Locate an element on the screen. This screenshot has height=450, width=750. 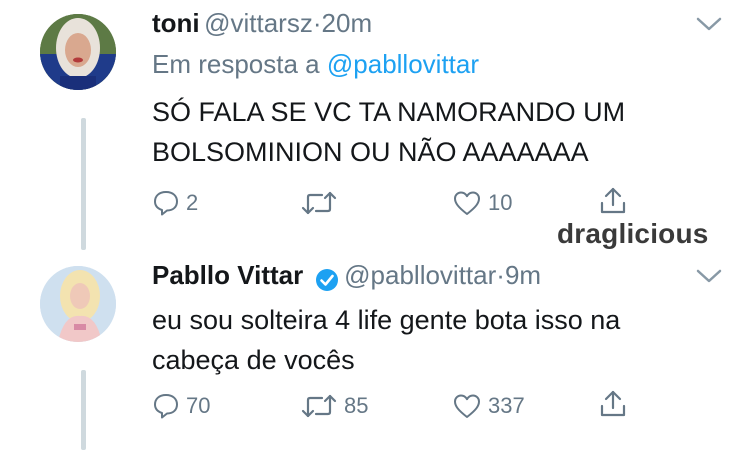
reply-prefix: Em resposta a is located at coordinates (236, 64).